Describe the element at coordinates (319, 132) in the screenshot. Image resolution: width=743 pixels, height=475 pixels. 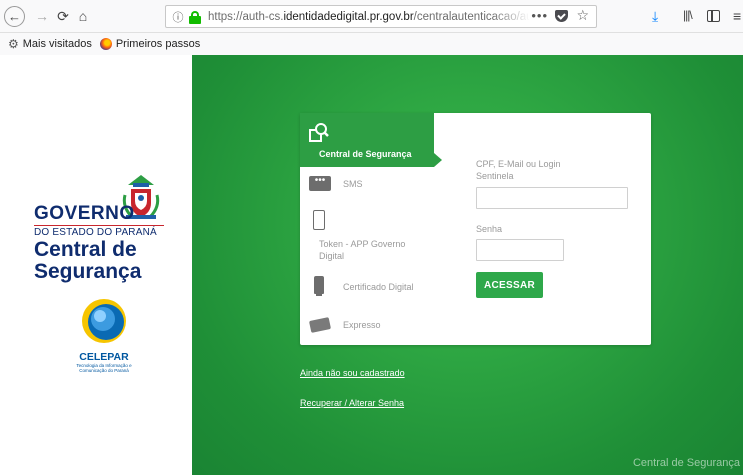
I see `search-shield-icon` at that location.